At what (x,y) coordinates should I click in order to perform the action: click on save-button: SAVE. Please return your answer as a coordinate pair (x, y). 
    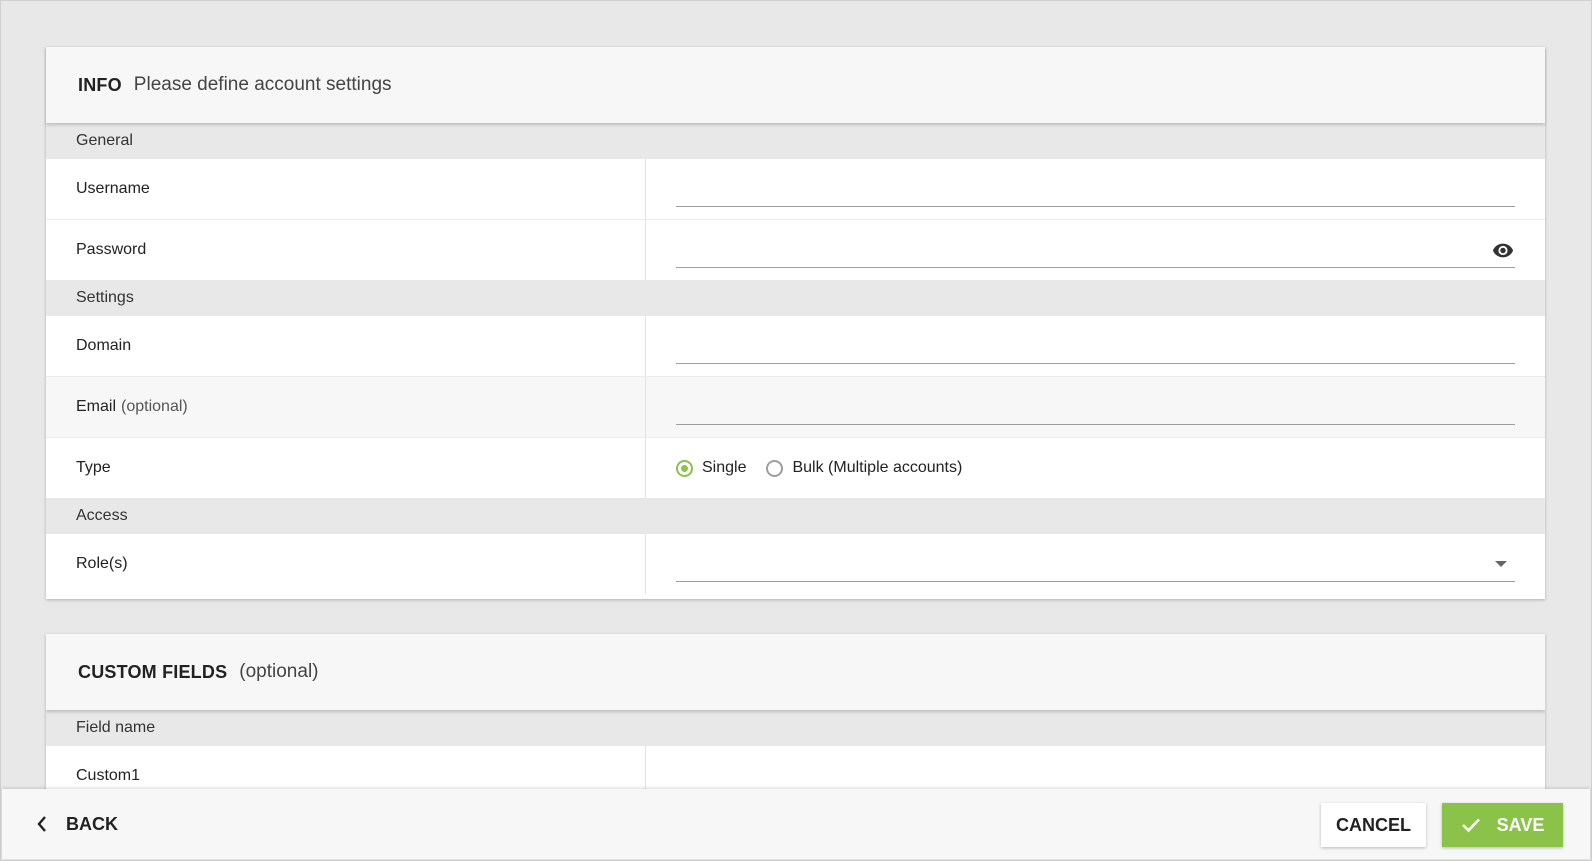
    Looking at the image, I should click on (1502, 825).